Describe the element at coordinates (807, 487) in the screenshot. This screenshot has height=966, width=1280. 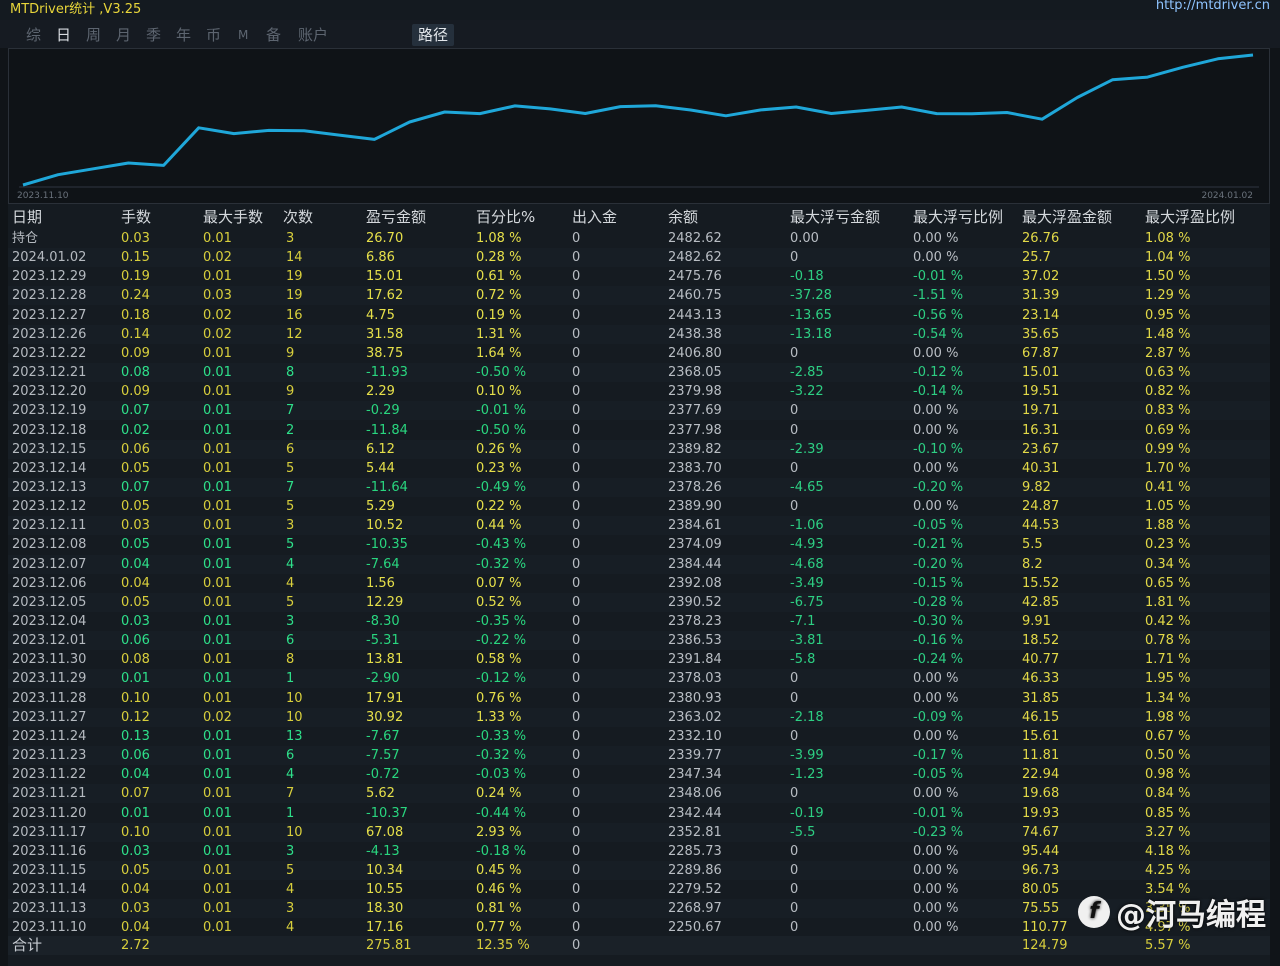
I see `cell-max-float-loss: -4.65` at that location.